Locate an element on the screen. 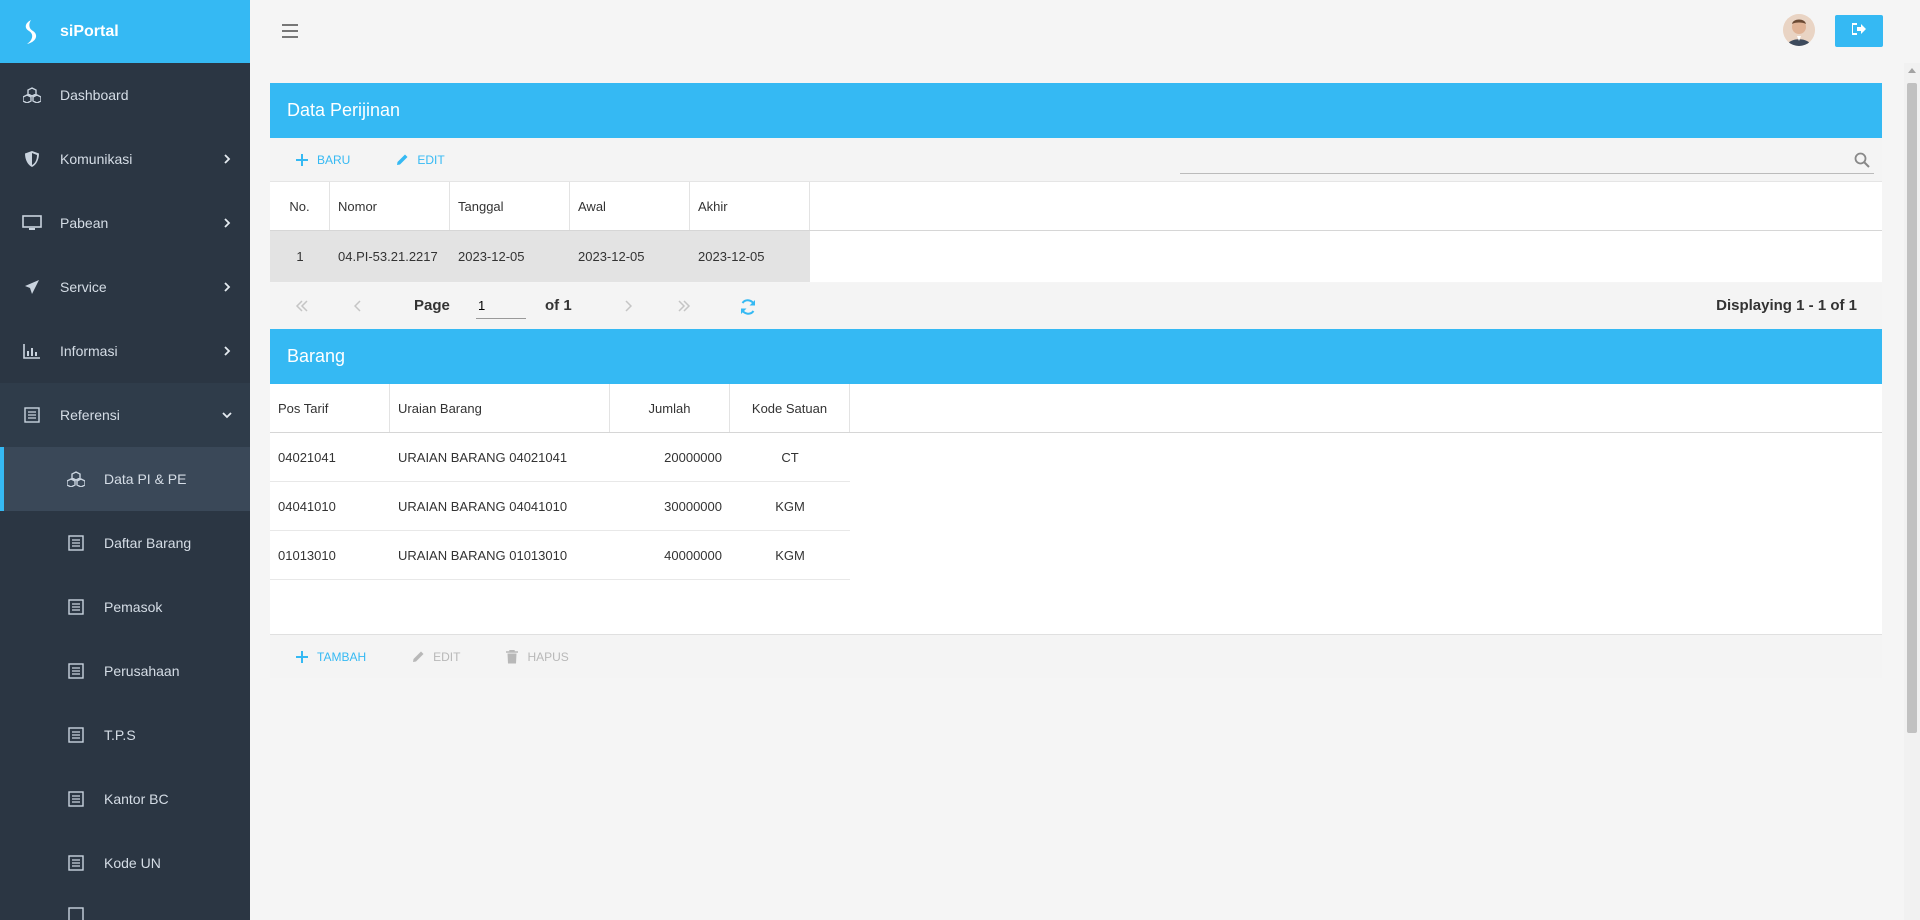  sidebar-subitem-perusahaan: Perusahaan is located at coordinates (125, 671).